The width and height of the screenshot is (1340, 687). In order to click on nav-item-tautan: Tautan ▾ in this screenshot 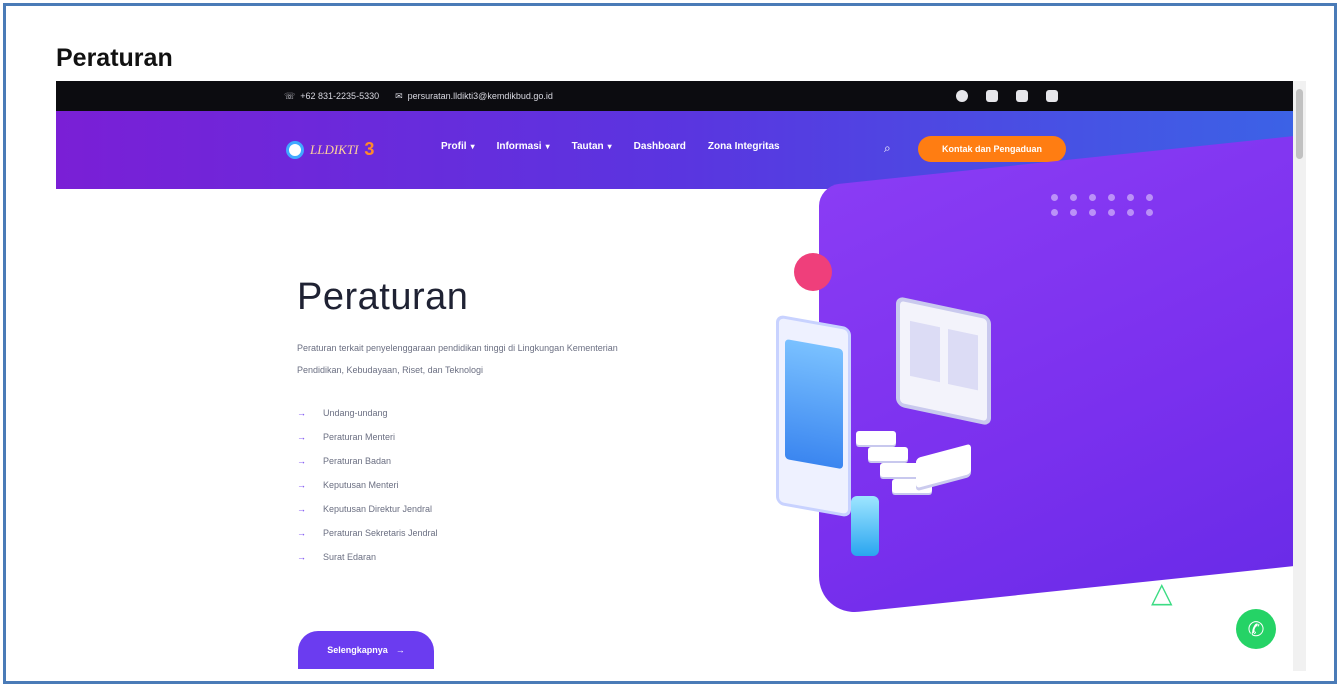, I will do `click(592, 146)`.